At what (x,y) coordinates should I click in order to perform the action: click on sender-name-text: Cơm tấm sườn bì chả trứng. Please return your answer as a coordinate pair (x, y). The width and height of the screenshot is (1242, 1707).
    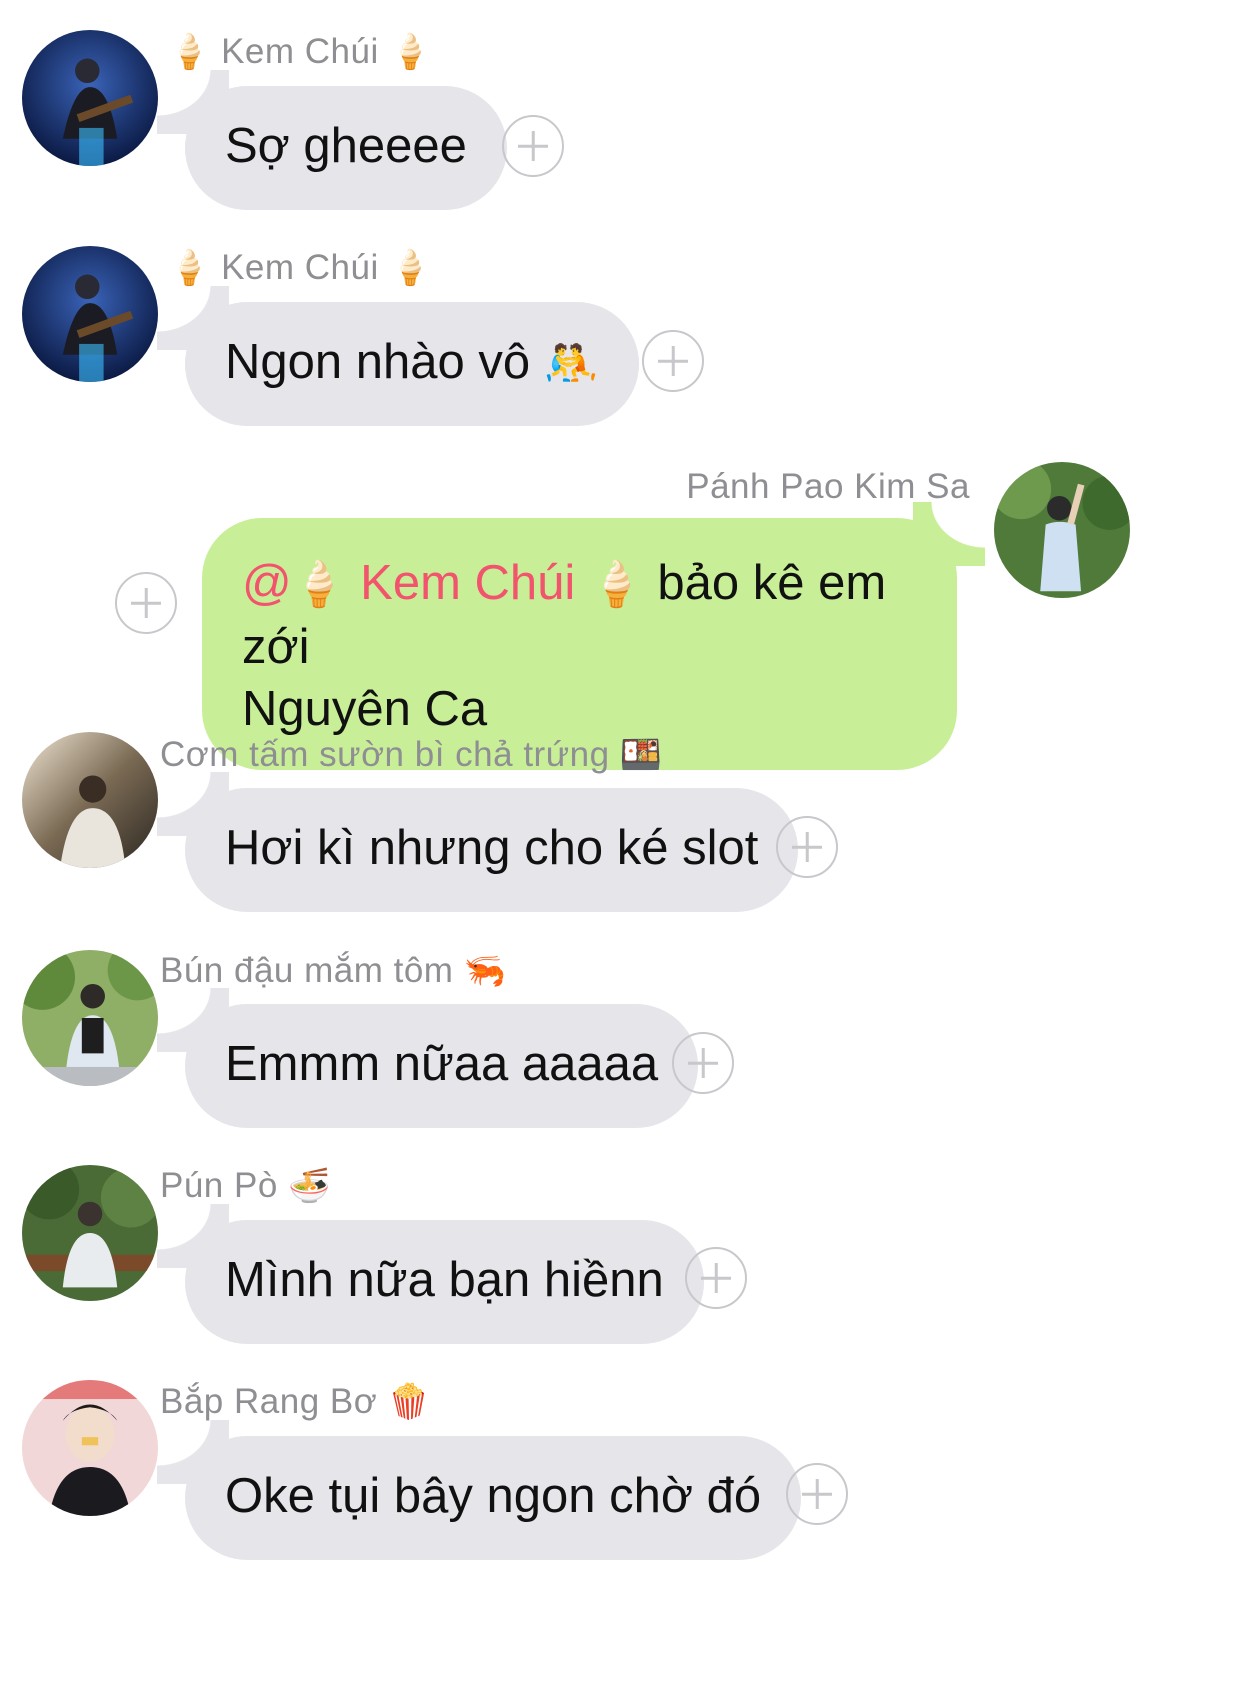
    Looking at the image, I should click on (385, 754).